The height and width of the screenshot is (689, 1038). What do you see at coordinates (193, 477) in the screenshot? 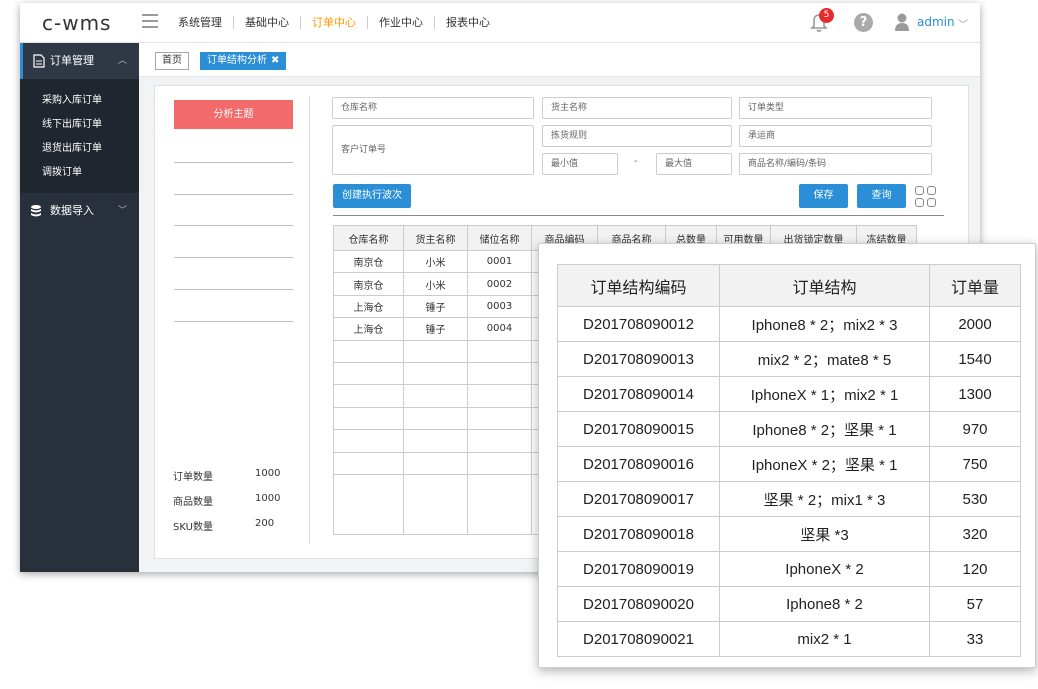
I see `stat-label: 订单数量` at bounding box center [193, 477].